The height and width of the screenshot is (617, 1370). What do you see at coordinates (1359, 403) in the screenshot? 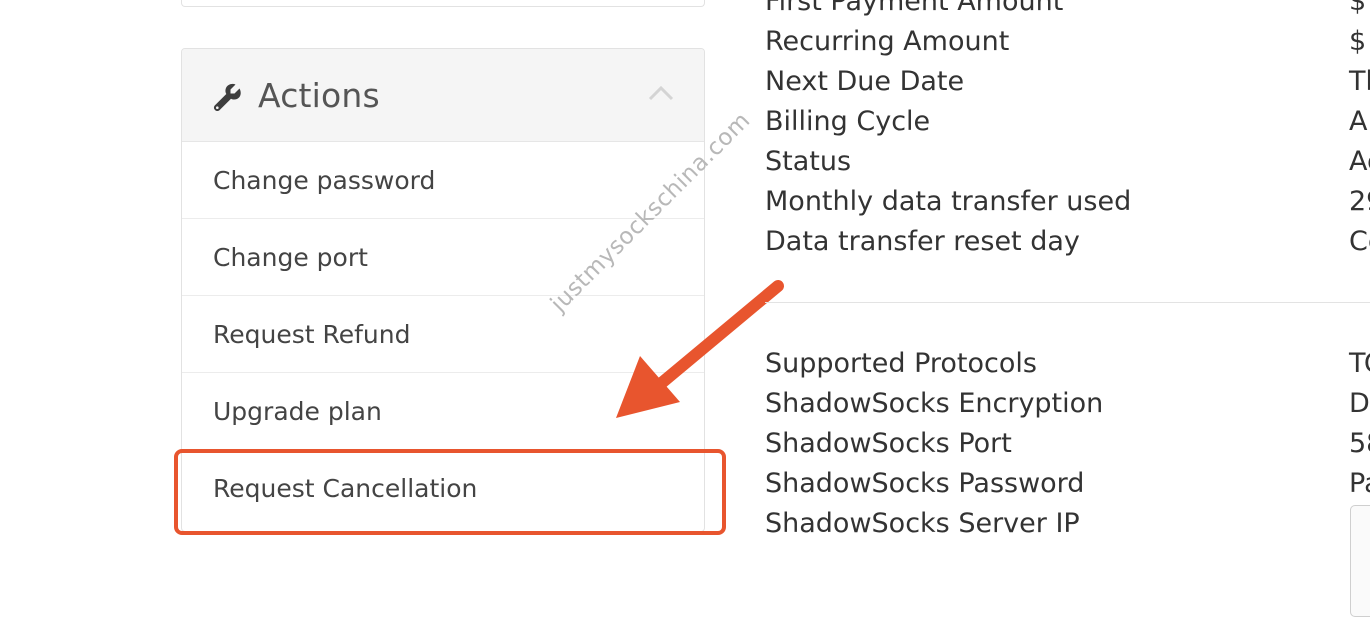
I see `encryption-value: D` at bounding box center [1359, 403].